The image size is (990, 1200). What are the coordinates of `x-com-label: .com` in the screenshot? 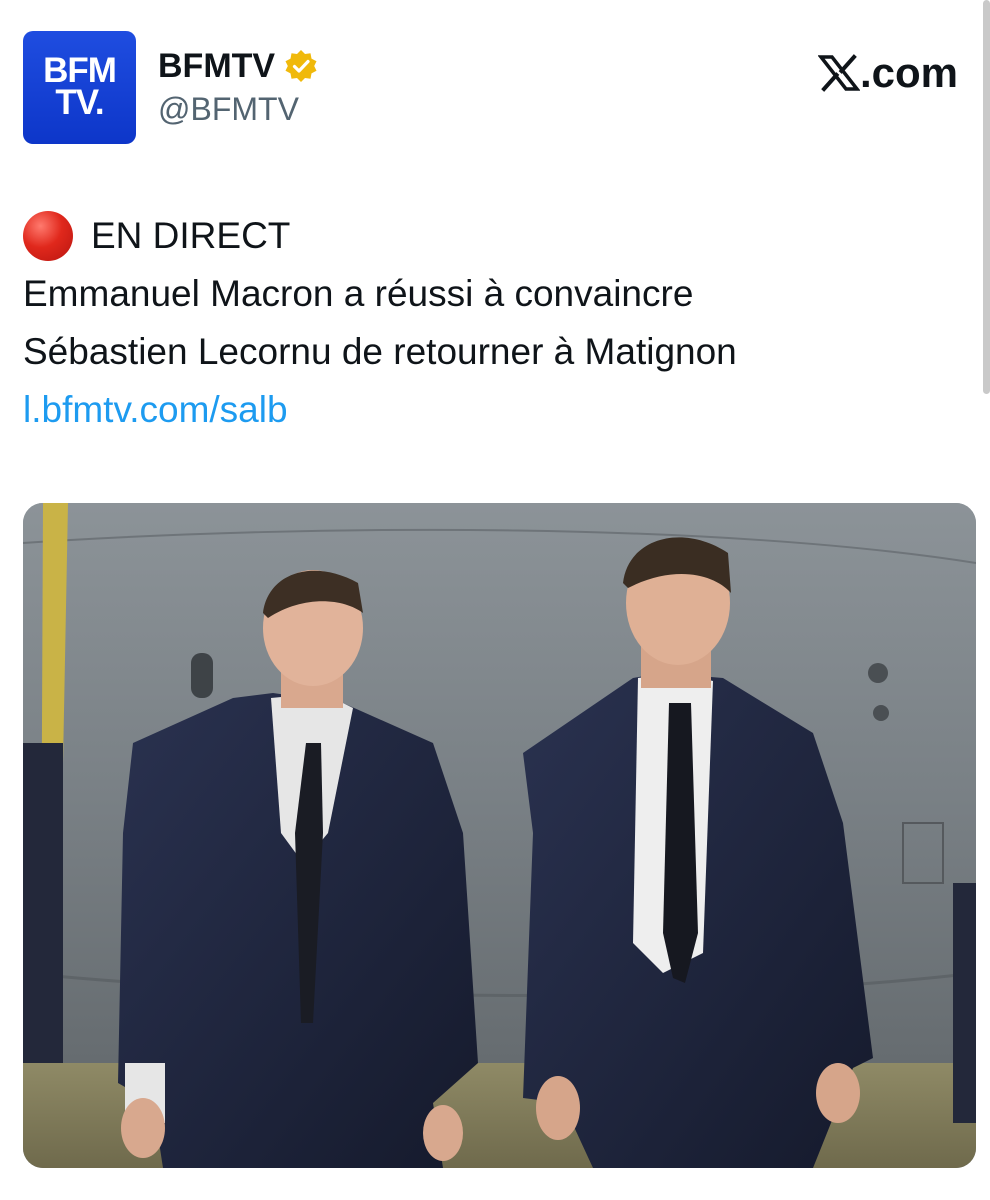 It's located at (887, 73).